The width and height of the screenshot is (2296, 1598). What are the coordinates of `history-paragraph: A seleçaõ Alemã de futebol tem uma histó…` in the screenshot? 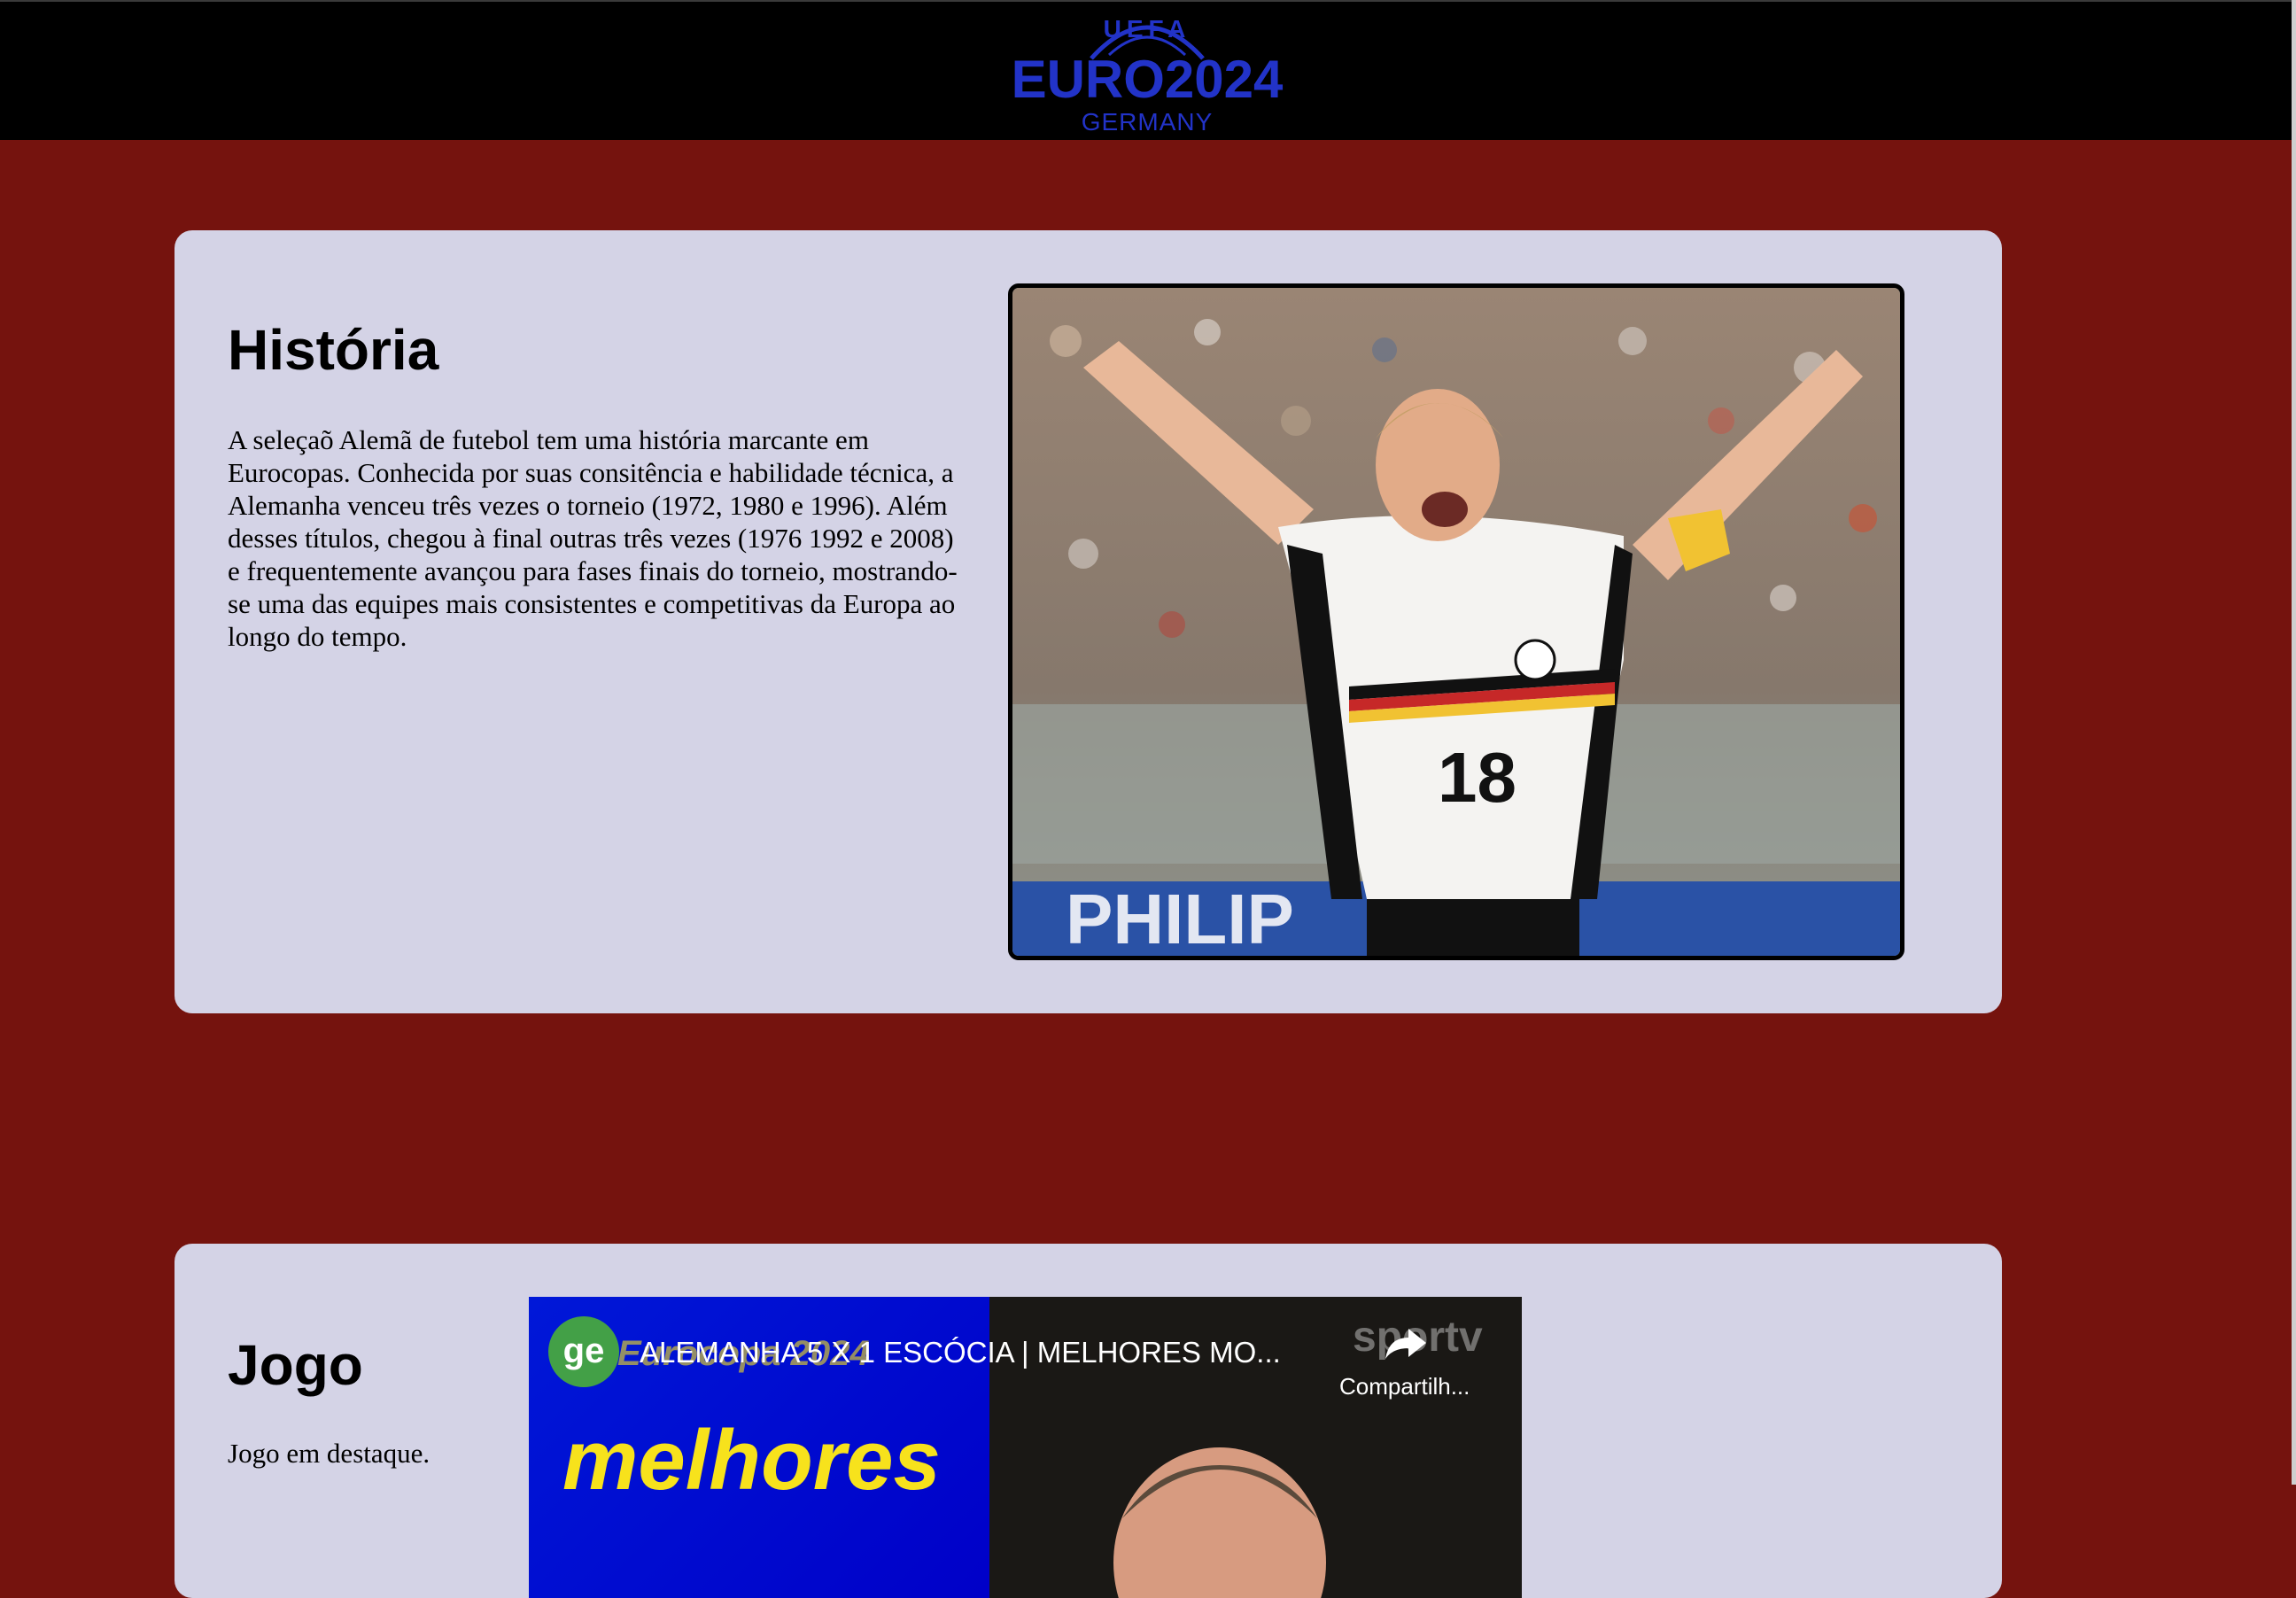 It's located at (593, 538).